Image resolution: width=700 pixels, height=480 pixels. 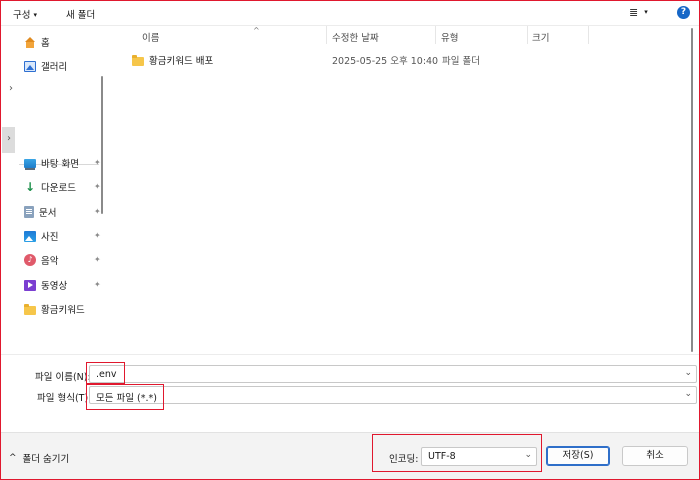 I want to click on file-type: 파일 폴더, so click(x=461, y=61).